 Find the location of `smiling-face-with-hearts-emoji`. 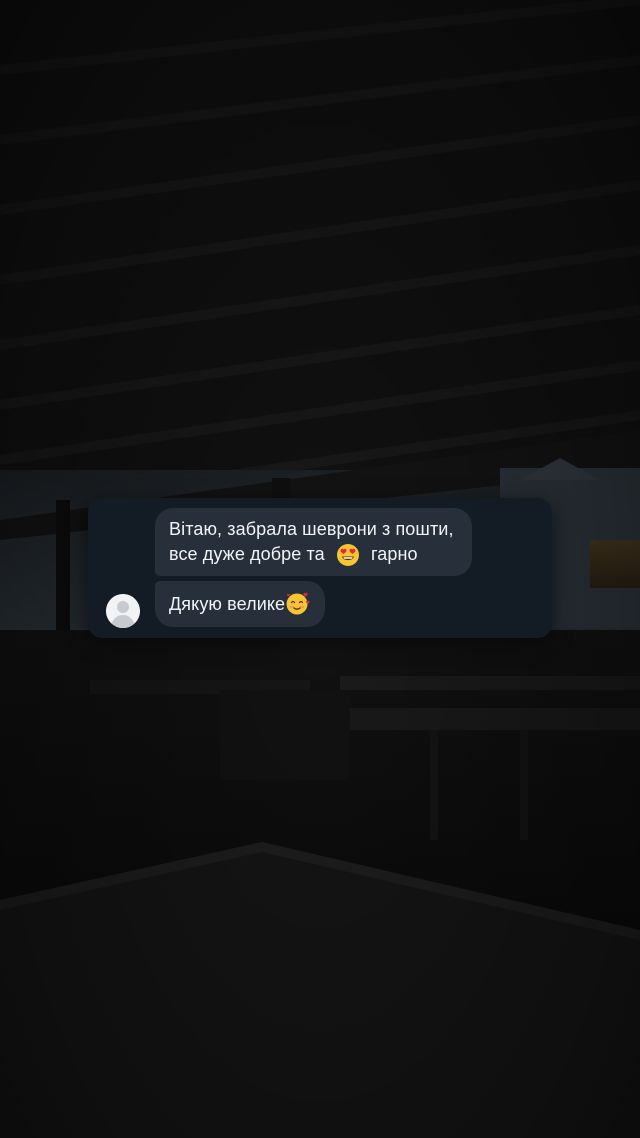

smiling-face-with-hearts-emoji is located at coordinates (298, 603).